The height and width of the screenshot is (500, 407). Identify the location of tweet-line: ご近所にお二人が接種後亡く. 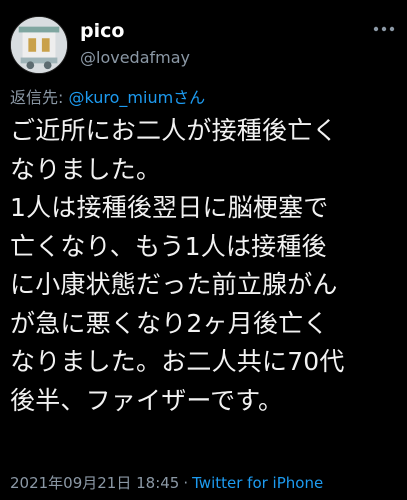
(174, 130).